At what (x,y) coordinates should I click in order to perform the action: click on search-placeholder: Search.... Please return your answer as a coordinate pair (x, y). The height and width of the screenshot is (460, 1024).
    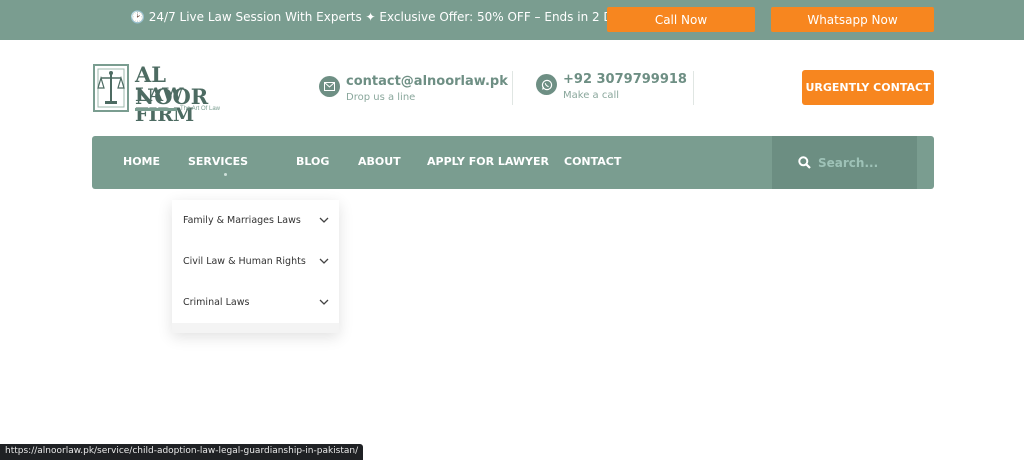
    Looking at the image, I should click on (848, 162).